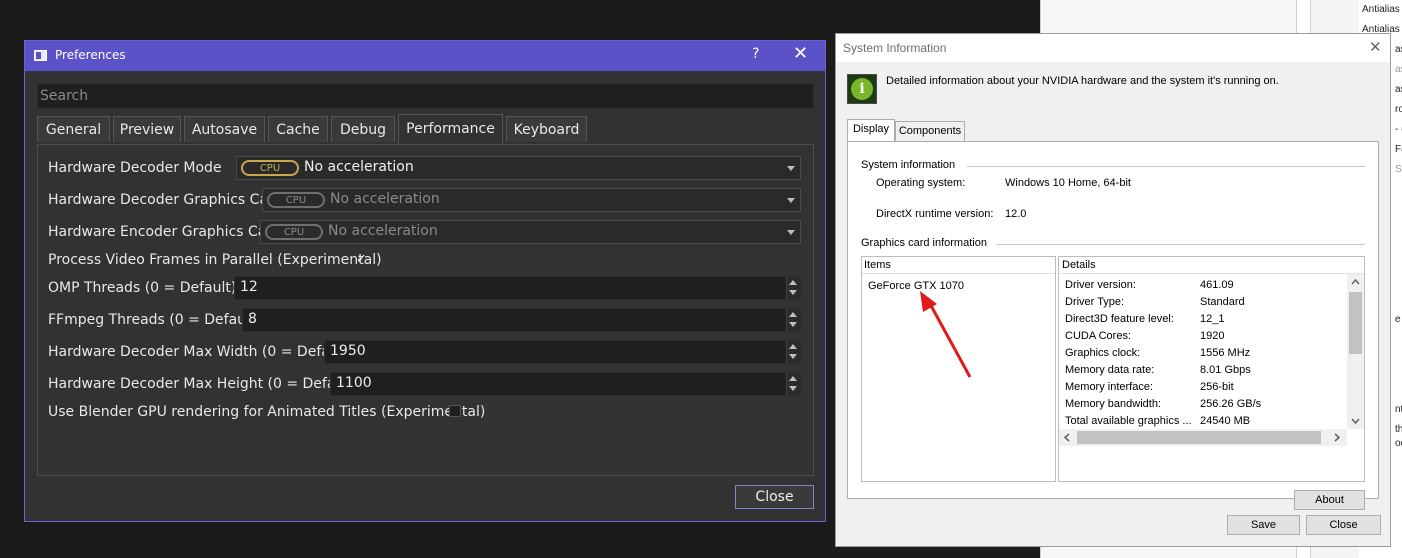 This screenshot has width=1402, height=558. What do you see at coordinates (1095, 302) in the screenshot?
I see `detail-key: Driver Type:` at bounding box center [1095, 302].